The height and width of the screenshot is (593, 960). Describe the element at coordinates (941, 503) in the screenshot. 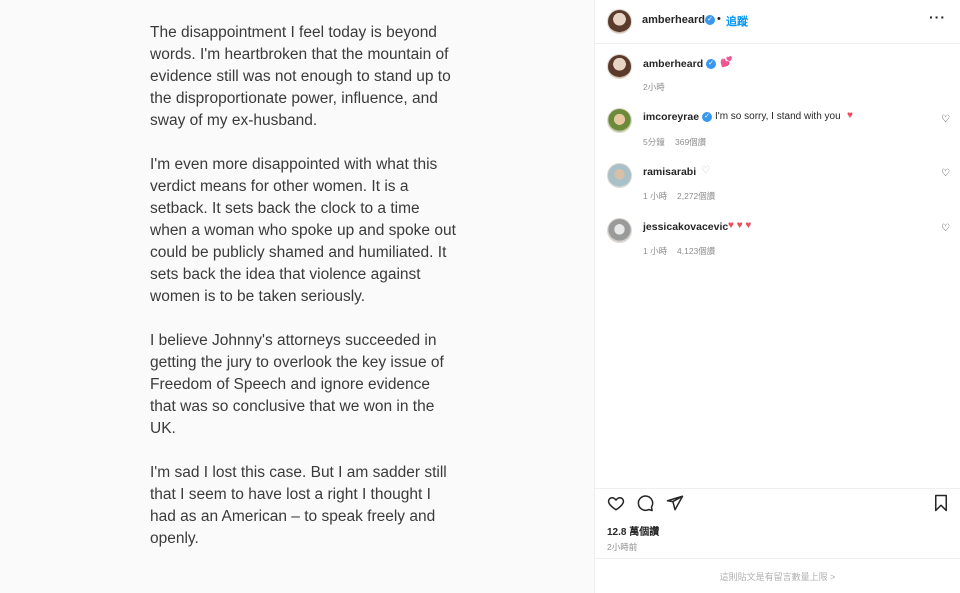

I see `bookmark-icon` at that location.